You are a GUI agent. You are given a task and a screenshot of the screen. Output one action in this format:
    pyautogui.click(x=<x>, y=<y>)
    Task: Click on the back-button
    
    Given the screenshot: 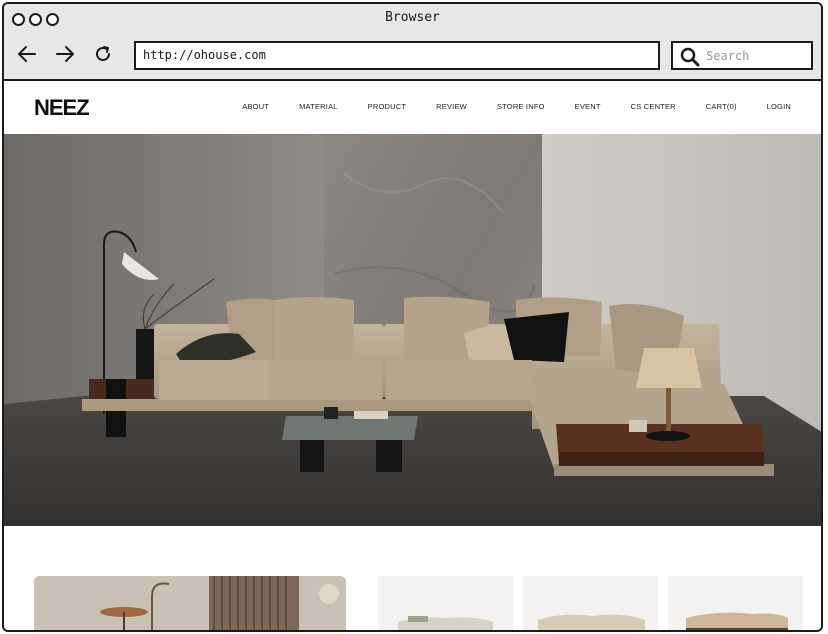 What is the action you would take?
    pyautogui.click(x=27, y=54)
    